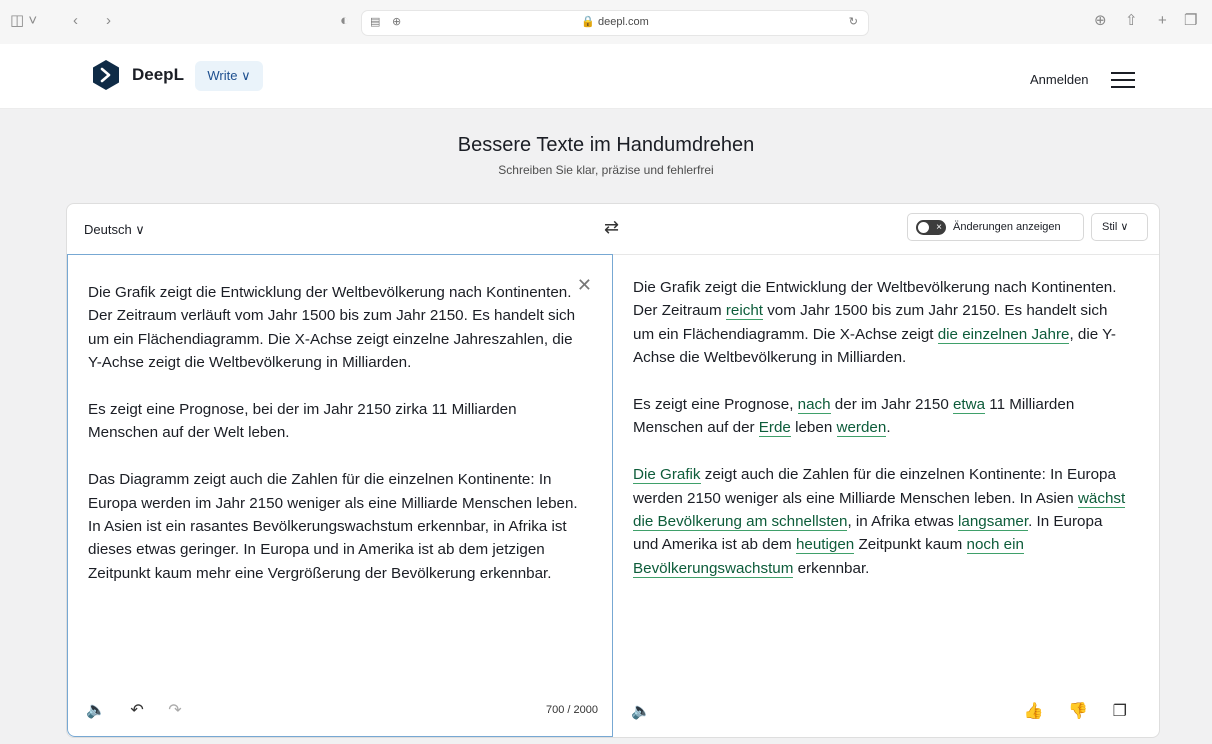 The image size is (1212, 744). What do you see at coordinates (774, 428) in the screenshot?
I see `changed-word: Erde` at bounding box center [774, 428].